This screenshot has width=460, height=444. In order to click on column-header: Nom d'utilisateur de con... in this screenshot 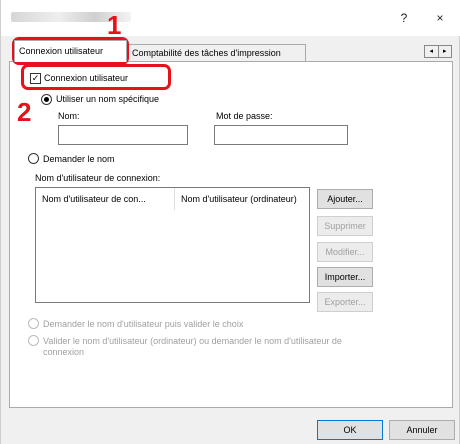, I will do `click(105, 199)`.